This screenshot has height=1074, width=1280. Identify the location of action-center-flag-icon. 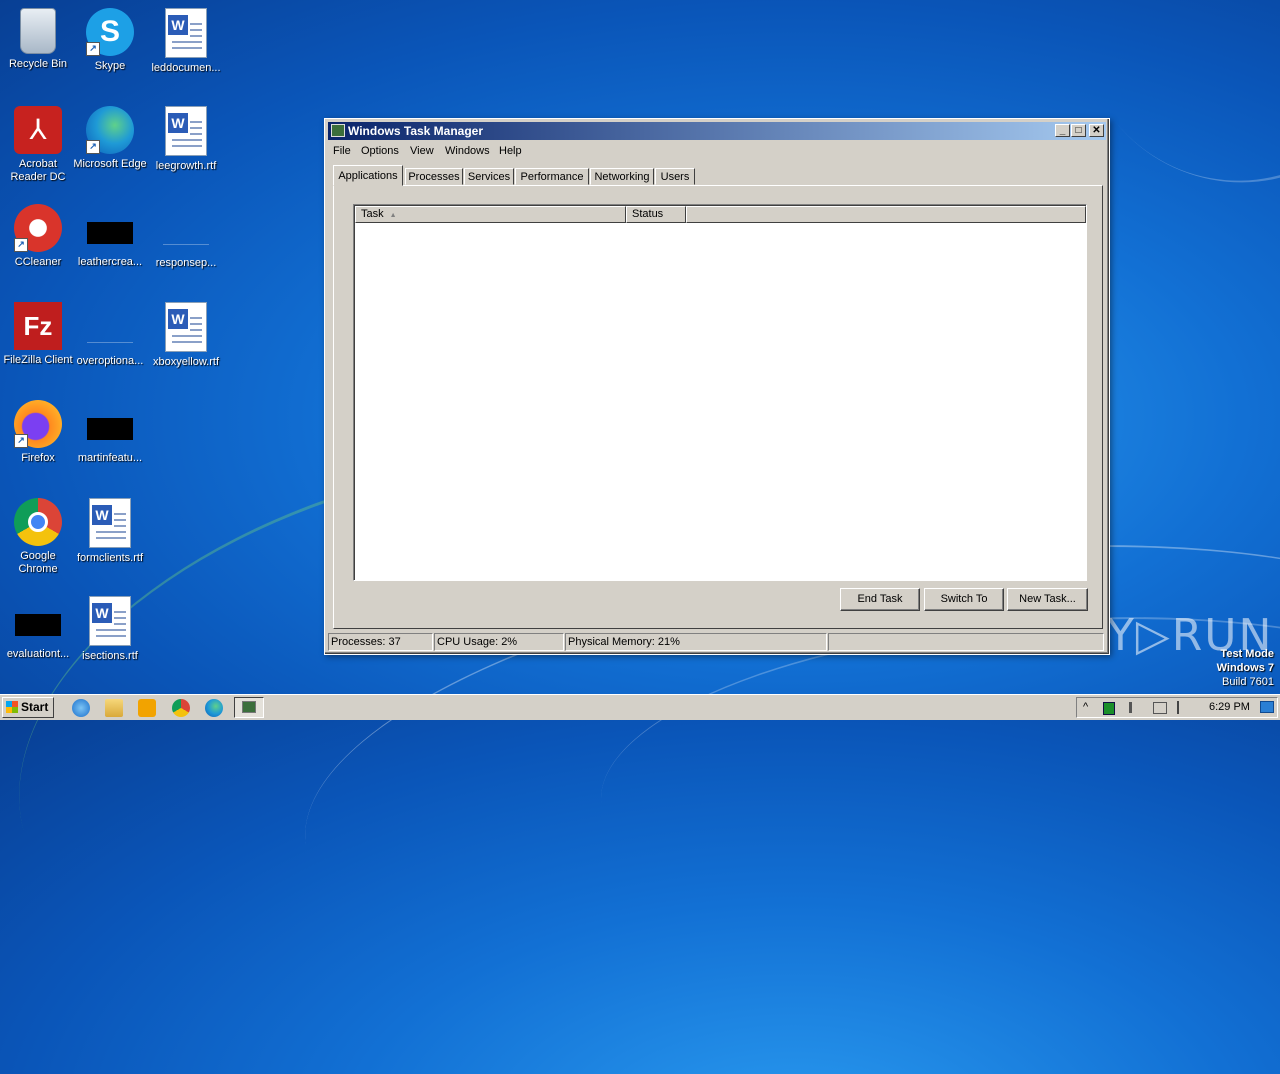
(1178, 707).